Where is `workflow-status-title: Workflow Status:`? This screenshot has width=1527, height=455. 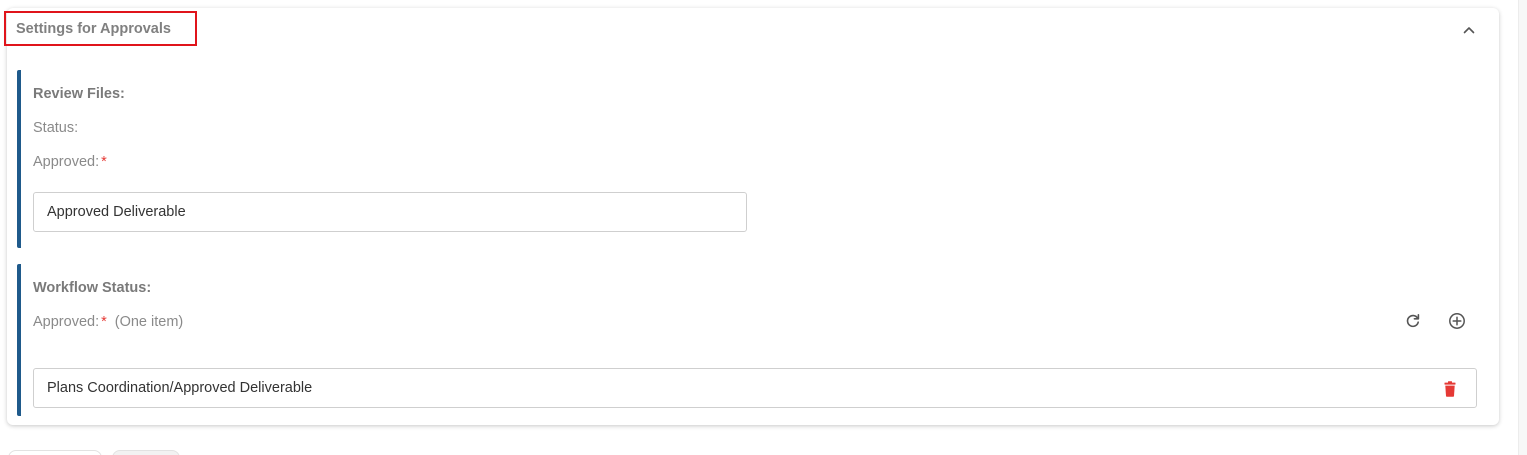 workflow-status-title: Workflow Status: is located at coordinates (92, 288).